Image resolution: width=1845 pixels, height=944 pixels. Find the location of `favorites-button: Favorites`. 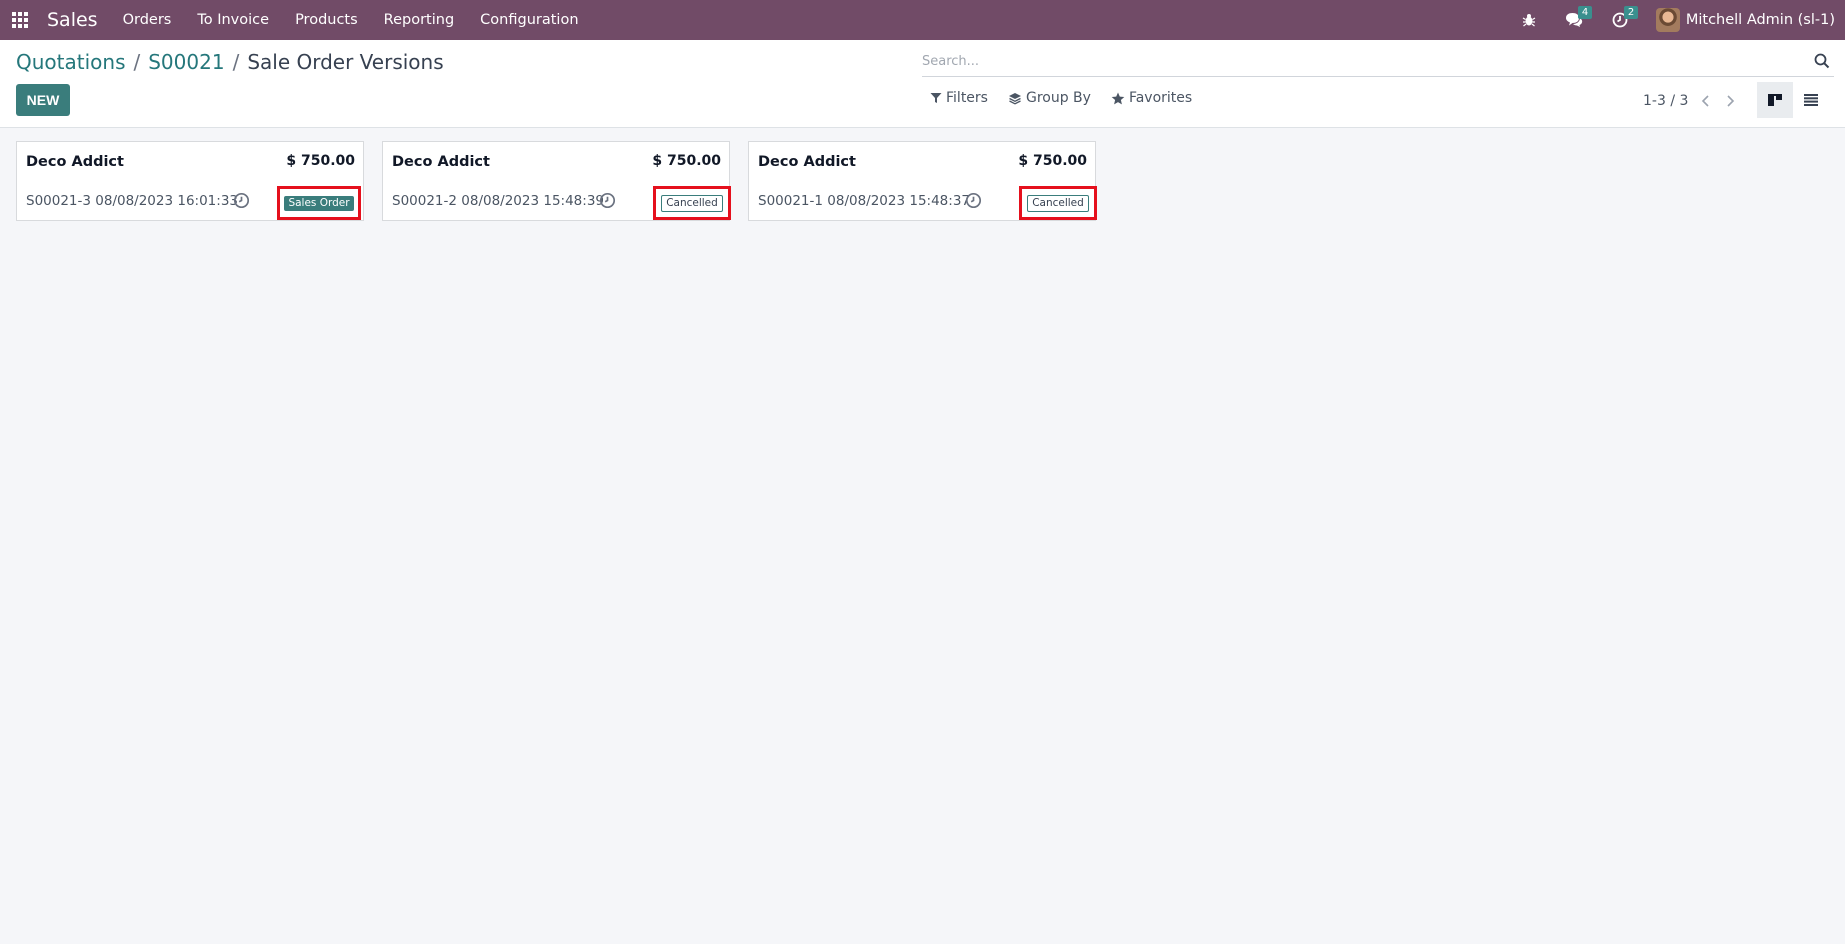

favorites-button: Favorites is located at coordinates (1151, 98).